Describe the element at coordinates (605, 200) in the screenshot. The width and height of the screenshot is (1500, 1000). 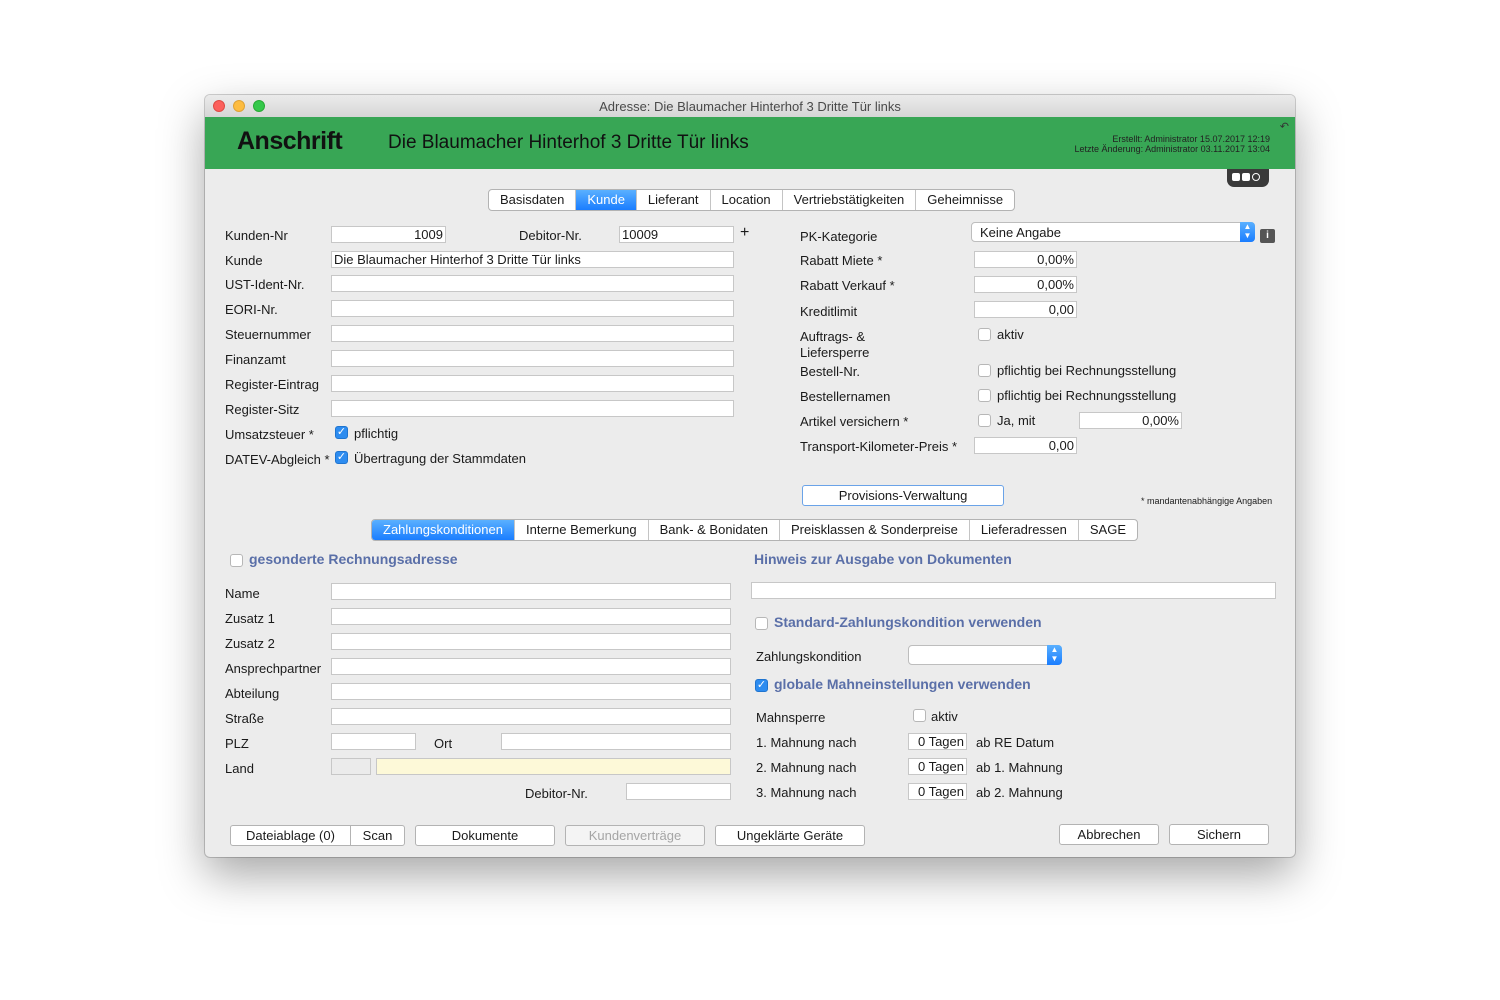
I see `tab-kunde: Kunde` at that location.